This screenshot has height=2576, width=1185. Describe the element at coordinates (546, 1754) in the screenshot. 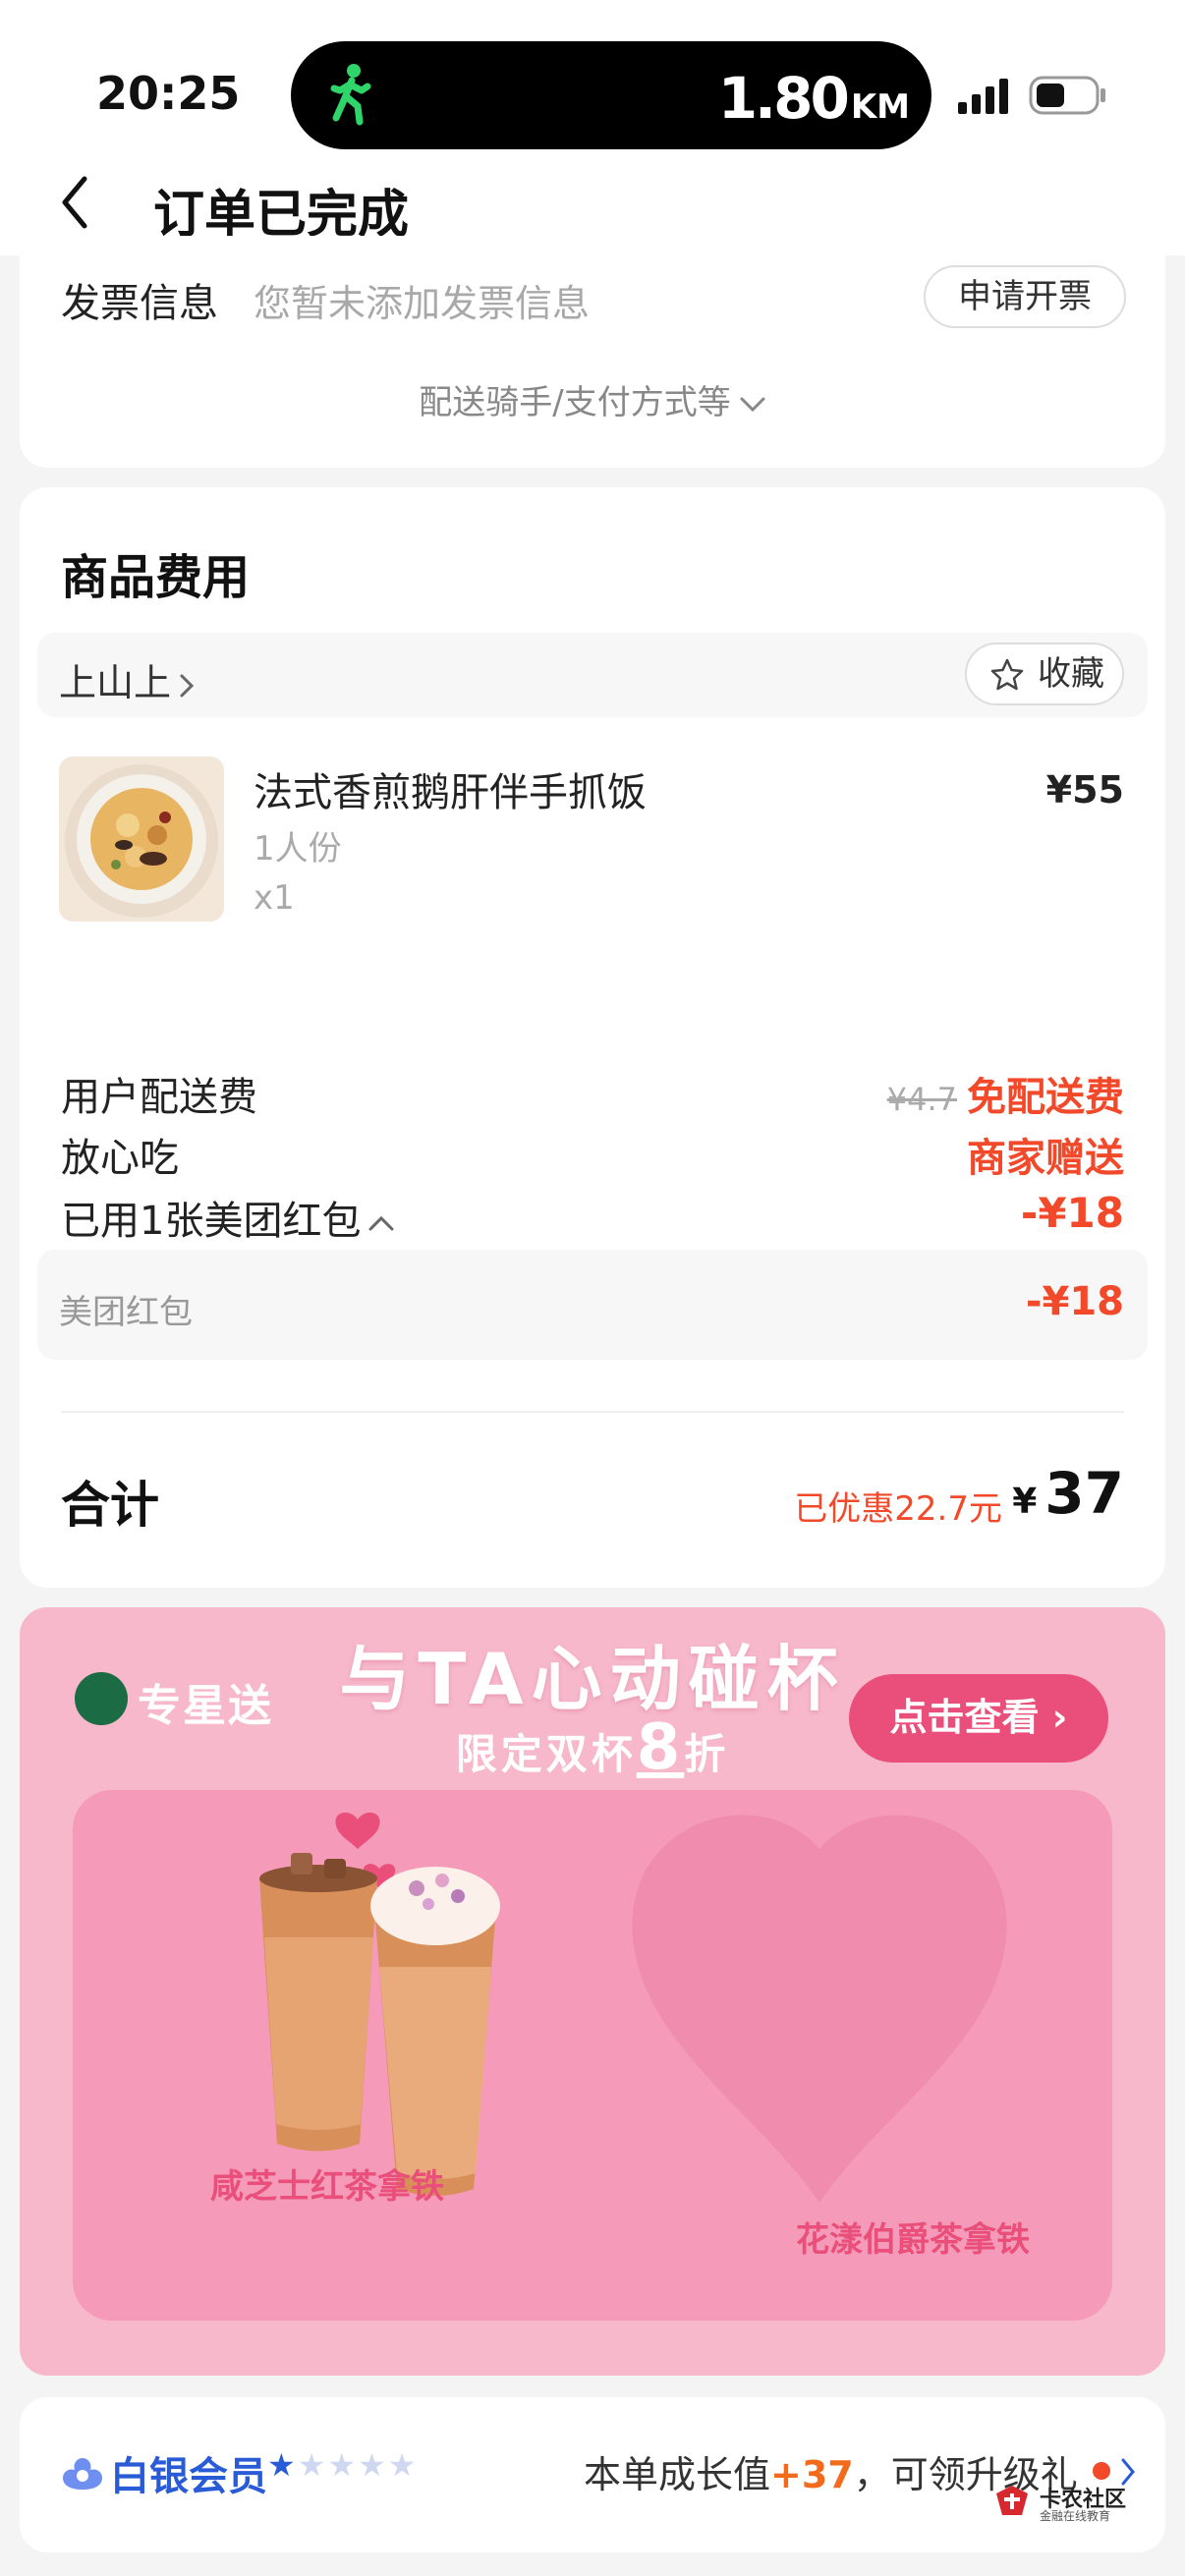

I see `banner-sub-prefix: 限定双杯` at that location.